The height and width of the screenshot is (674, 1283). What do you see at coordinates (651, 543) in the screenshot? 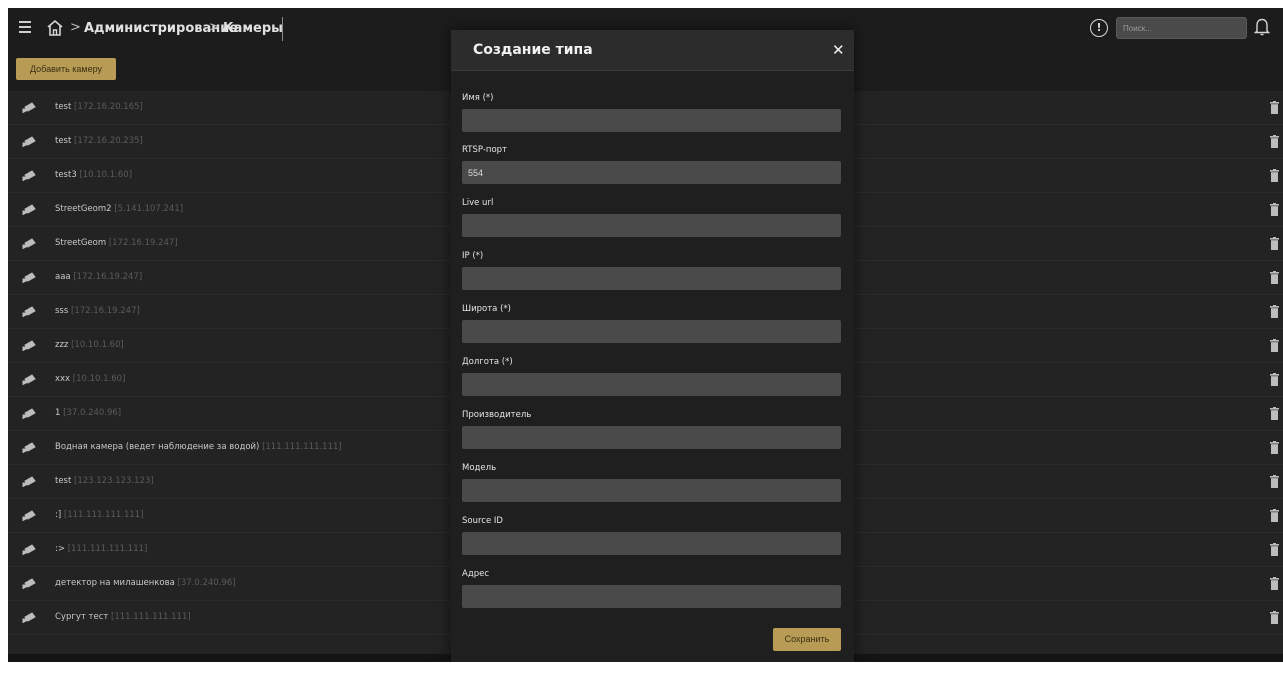
I see `source-id-field` at bounding box center [651, 543].